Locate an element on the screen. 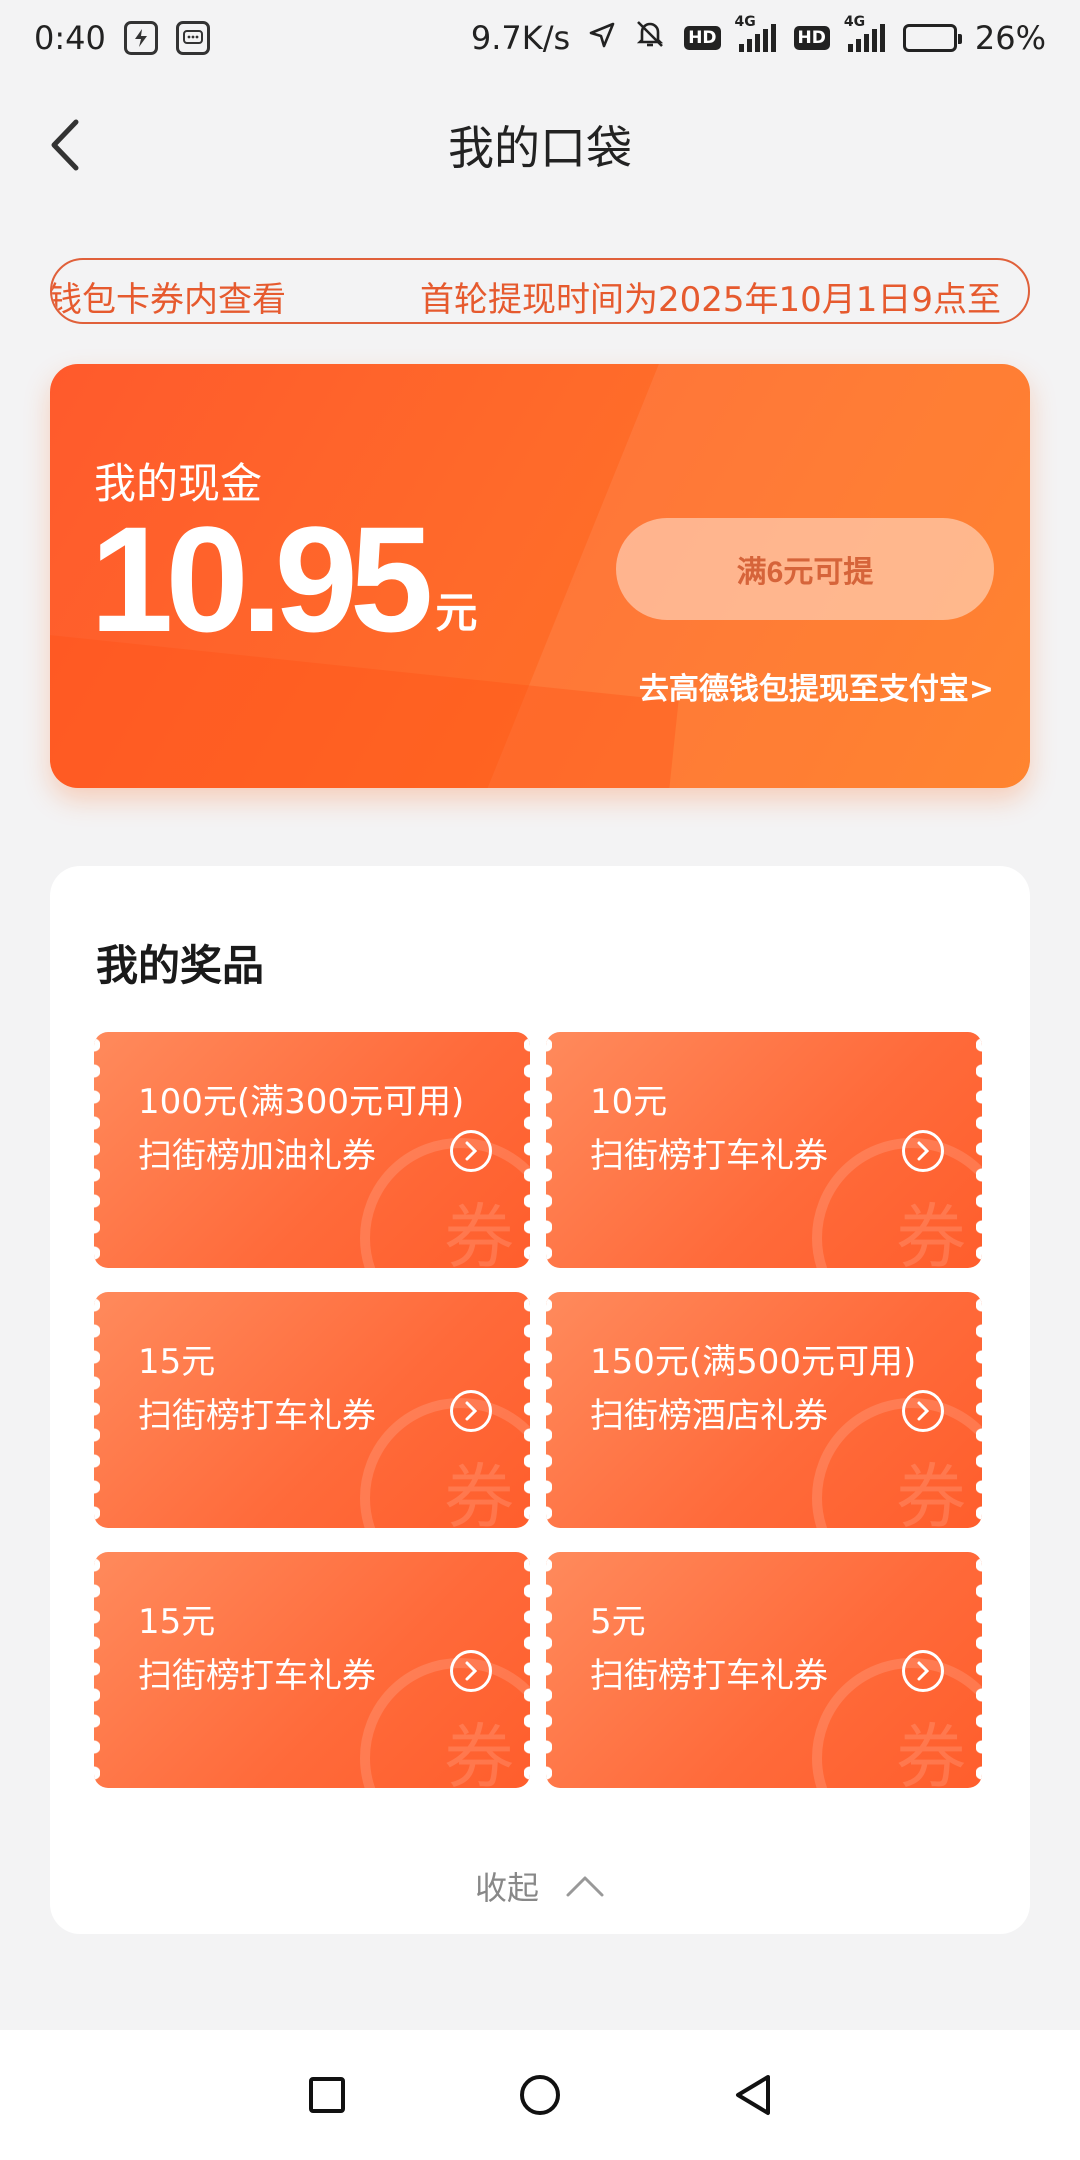 The image size is (1080, 2160). cash-amount-value: 10.95 is located at coordinates (261, 579).